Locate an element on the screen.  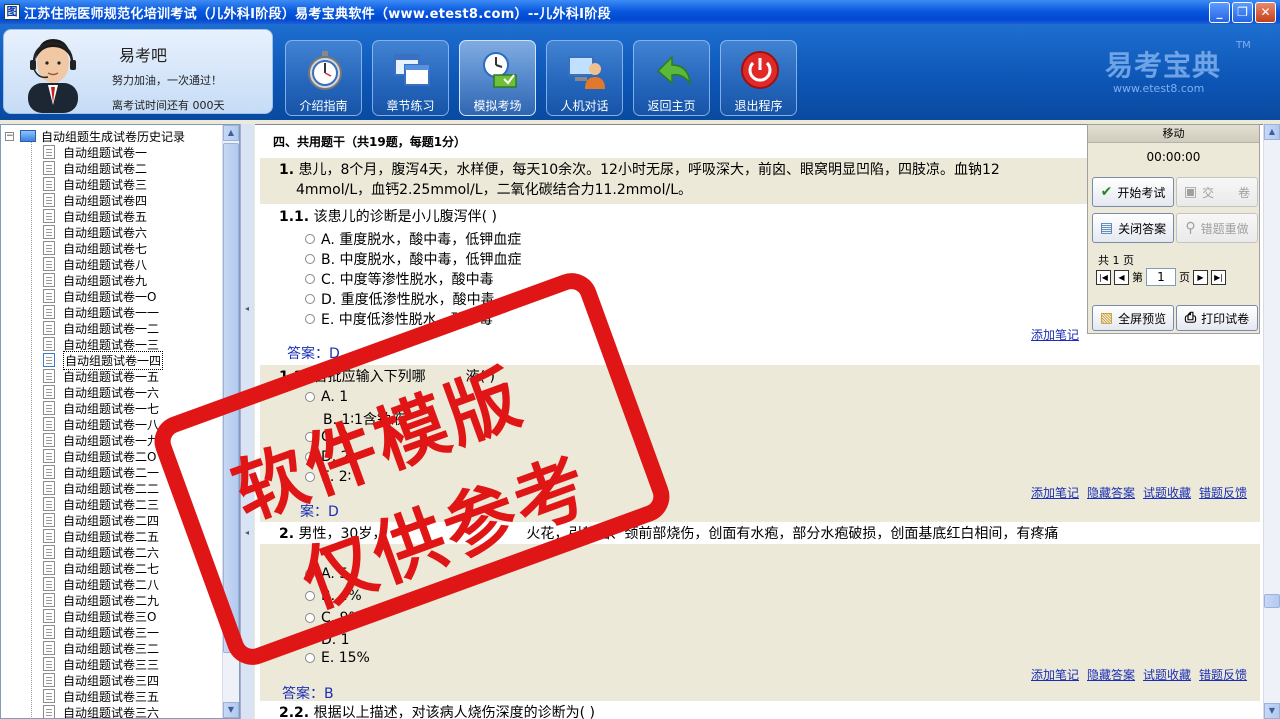
tree-scrollbar: ▲ ▼ is located at coordinates (230, 421).